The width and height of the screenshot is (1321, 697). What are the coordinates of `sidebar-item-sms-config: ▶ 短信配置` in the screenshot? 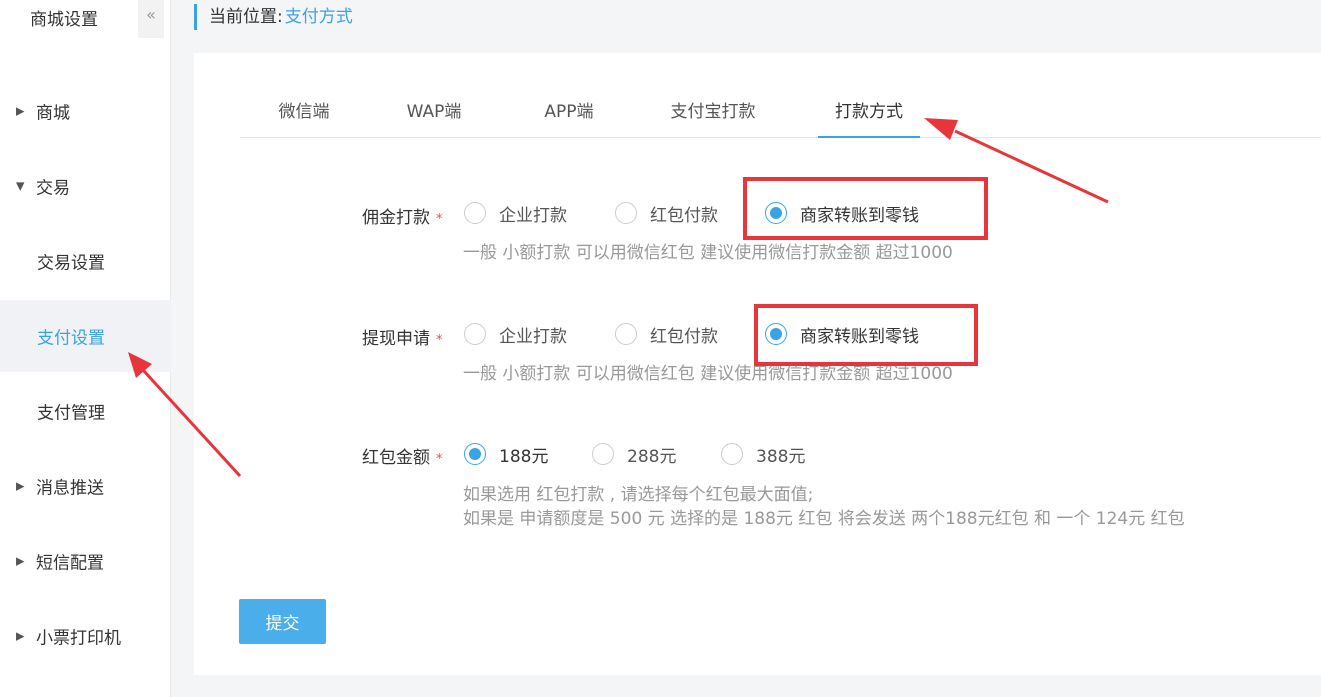 It's located at (85, 561).